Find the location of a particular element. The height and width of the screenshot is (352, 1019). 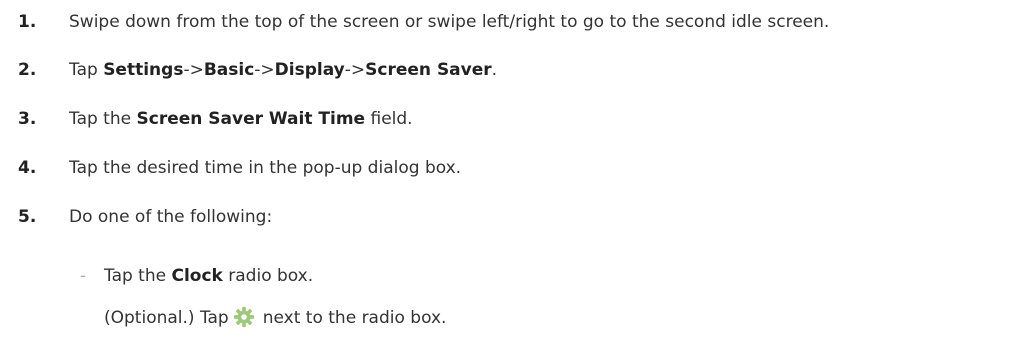

gear-icon is located at coordinates (243, 317).